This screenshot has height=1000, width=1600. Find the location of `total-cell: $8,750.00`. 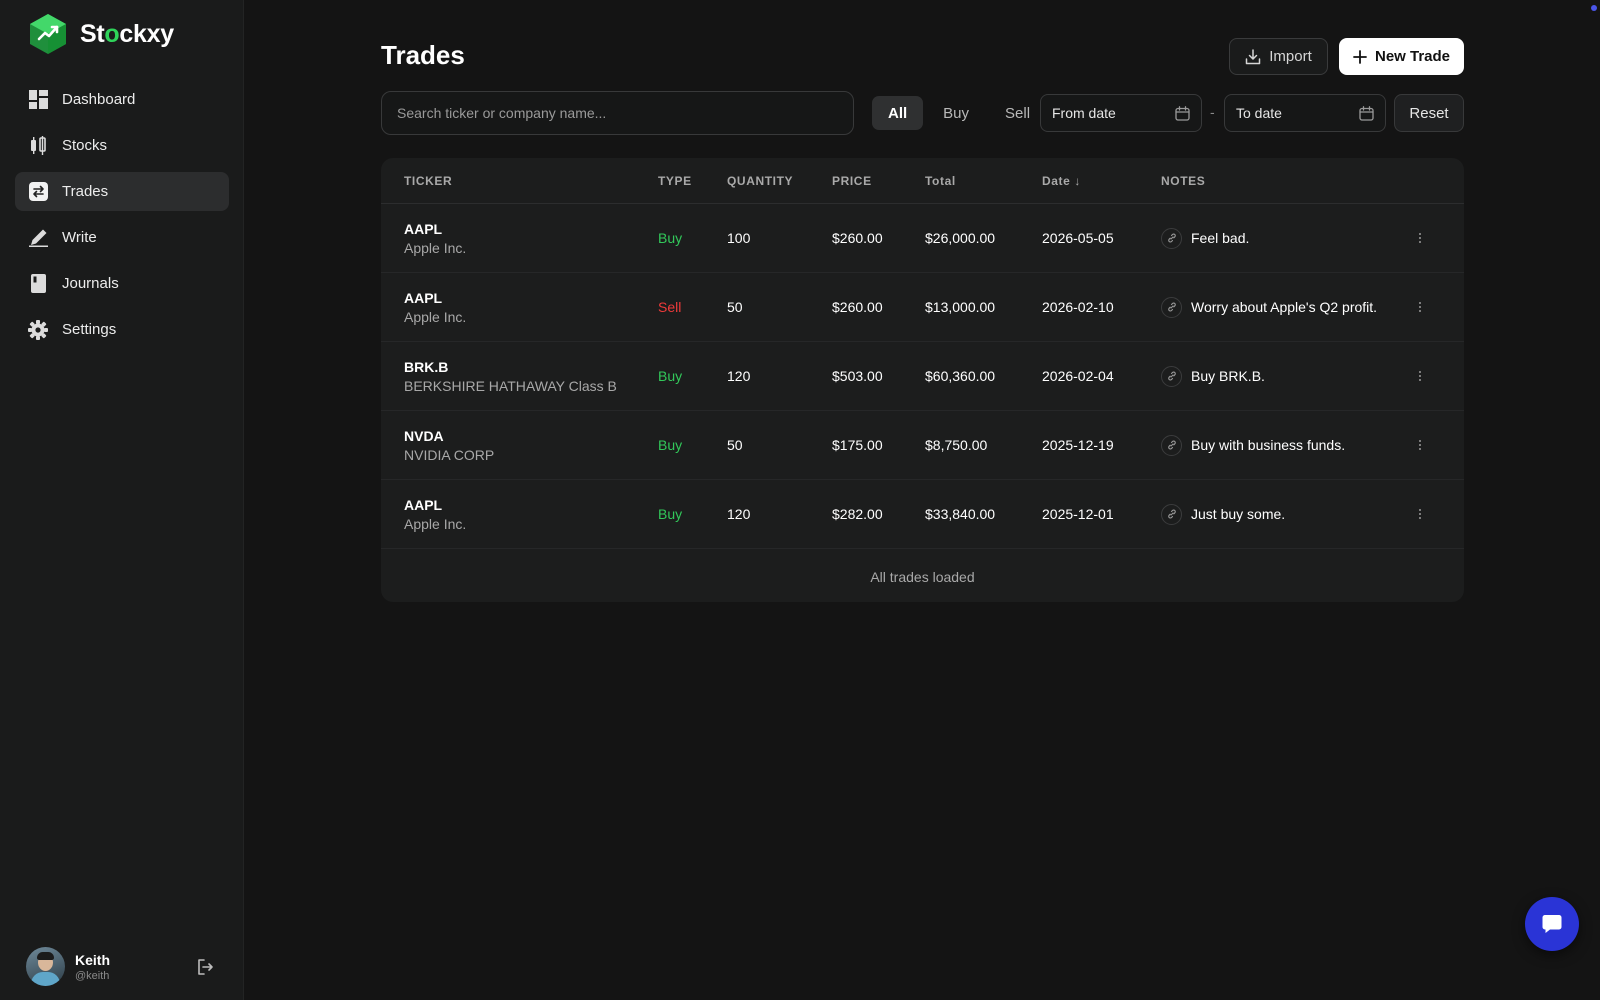

total-cell: $8,750.00 is located at coordinates (956, 445).